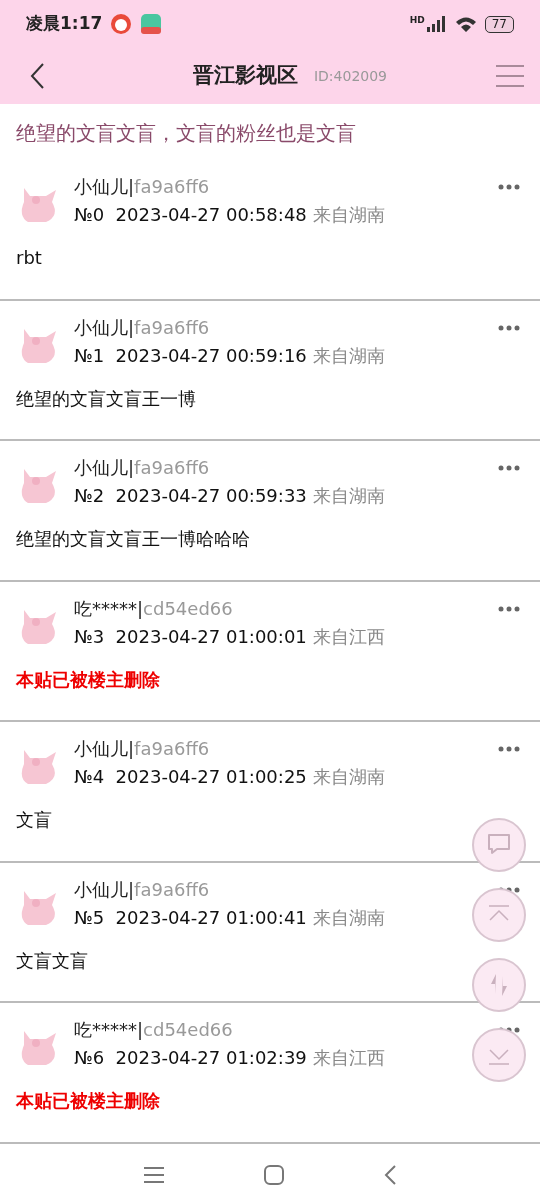 The width and height of the screenshot is (540, 1200). Describe the element at coordinates (106, 398) in the screenshot. I see `post-text: 绝望的文盲文盲王一博` at that location.